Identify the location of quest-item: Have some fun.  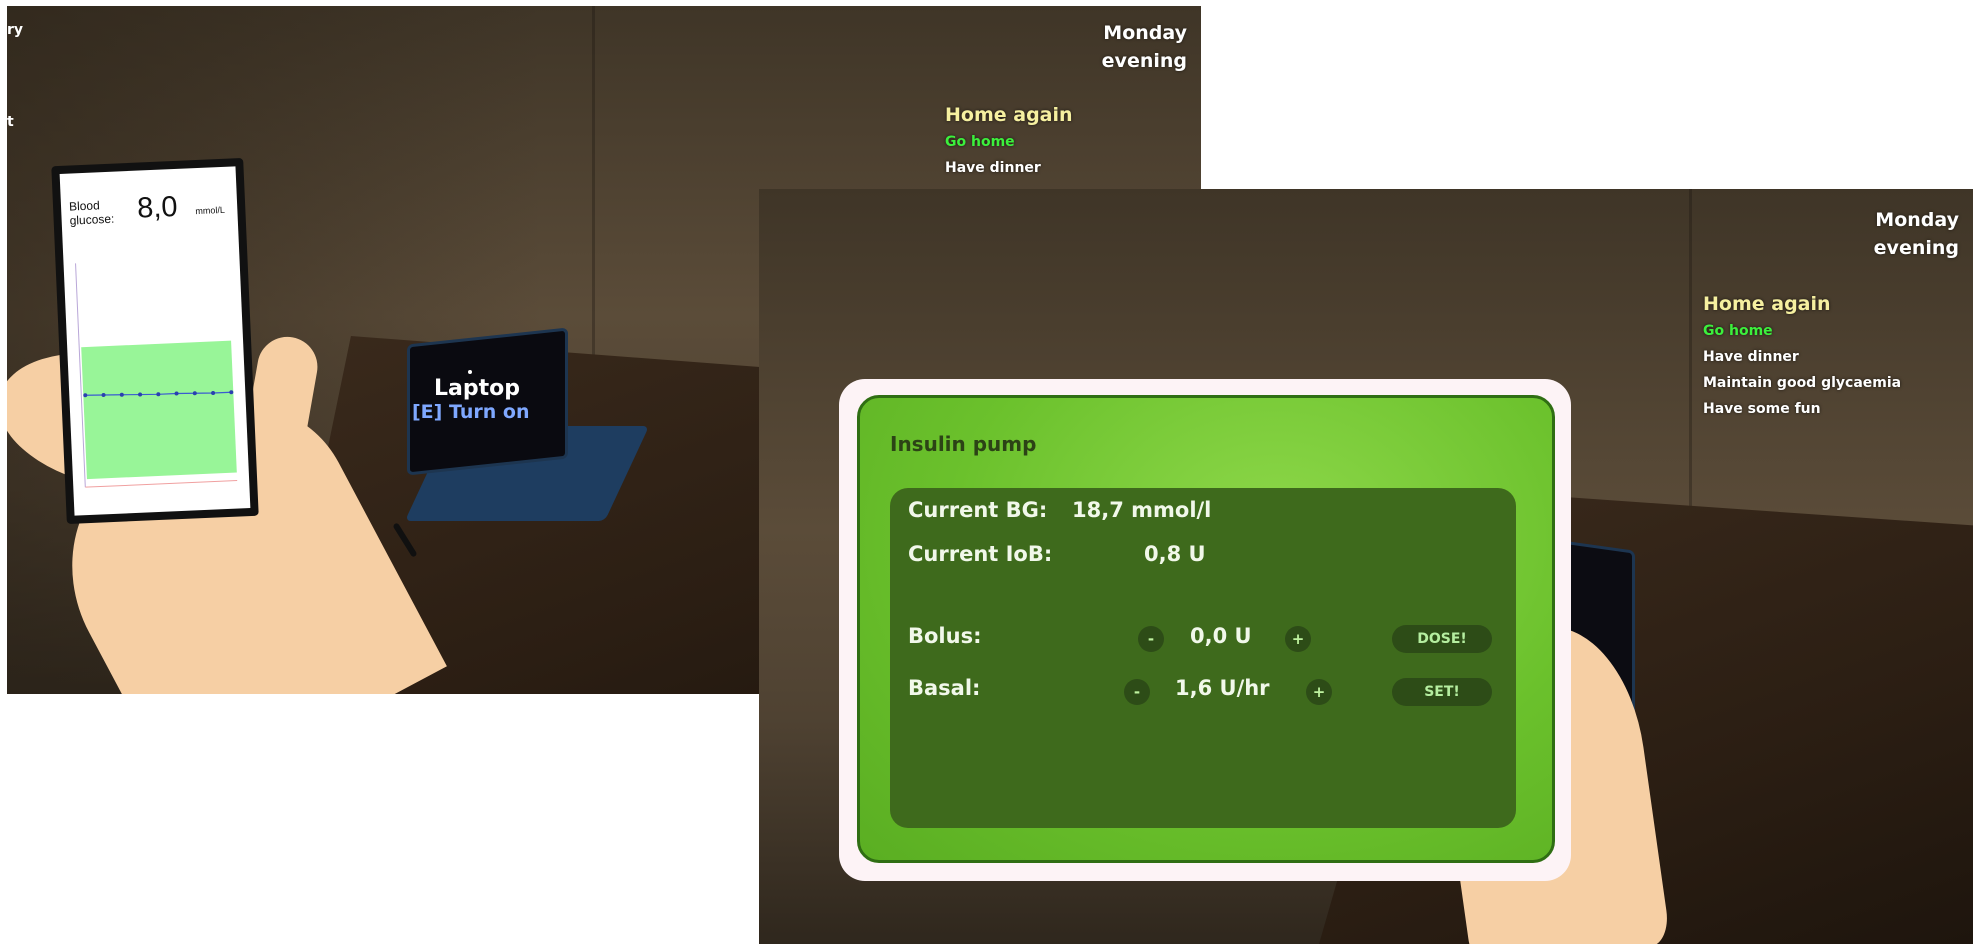
(1762, 409).